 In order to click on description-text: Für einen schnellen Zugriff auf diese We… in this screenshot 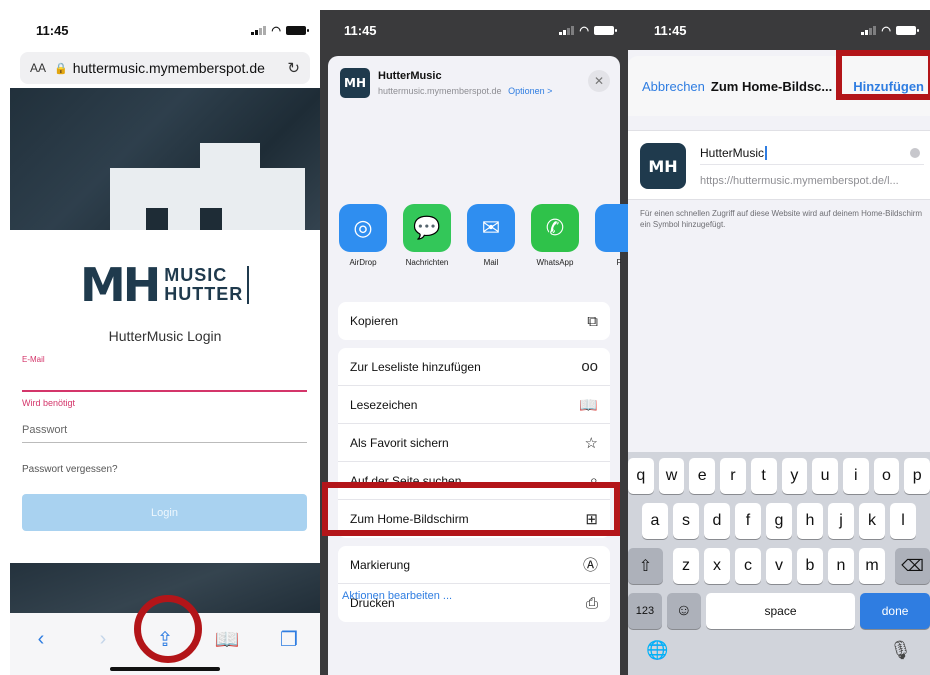, I will do `click(781, 219)`.